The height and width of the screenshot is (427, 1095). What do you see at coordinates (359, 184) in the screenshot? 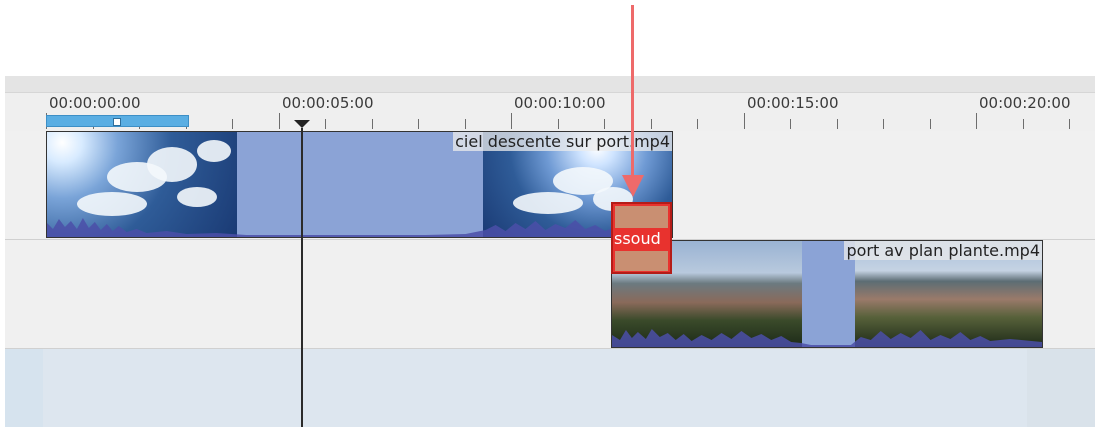
I see `clip-ciel-descente: ciel descente sur port.mp4` at bounding box center [359, 184].